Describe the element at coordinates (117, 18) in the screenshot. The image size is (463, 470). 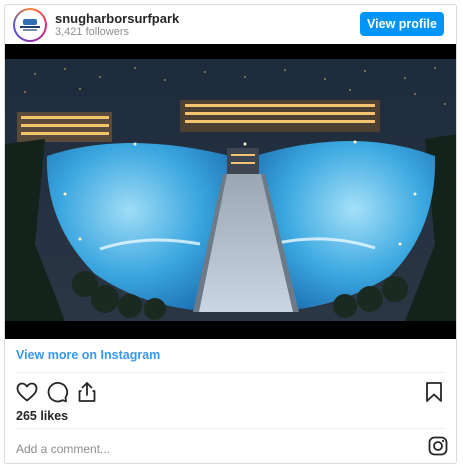
I see `username: snugharborsurfpark` at that location.